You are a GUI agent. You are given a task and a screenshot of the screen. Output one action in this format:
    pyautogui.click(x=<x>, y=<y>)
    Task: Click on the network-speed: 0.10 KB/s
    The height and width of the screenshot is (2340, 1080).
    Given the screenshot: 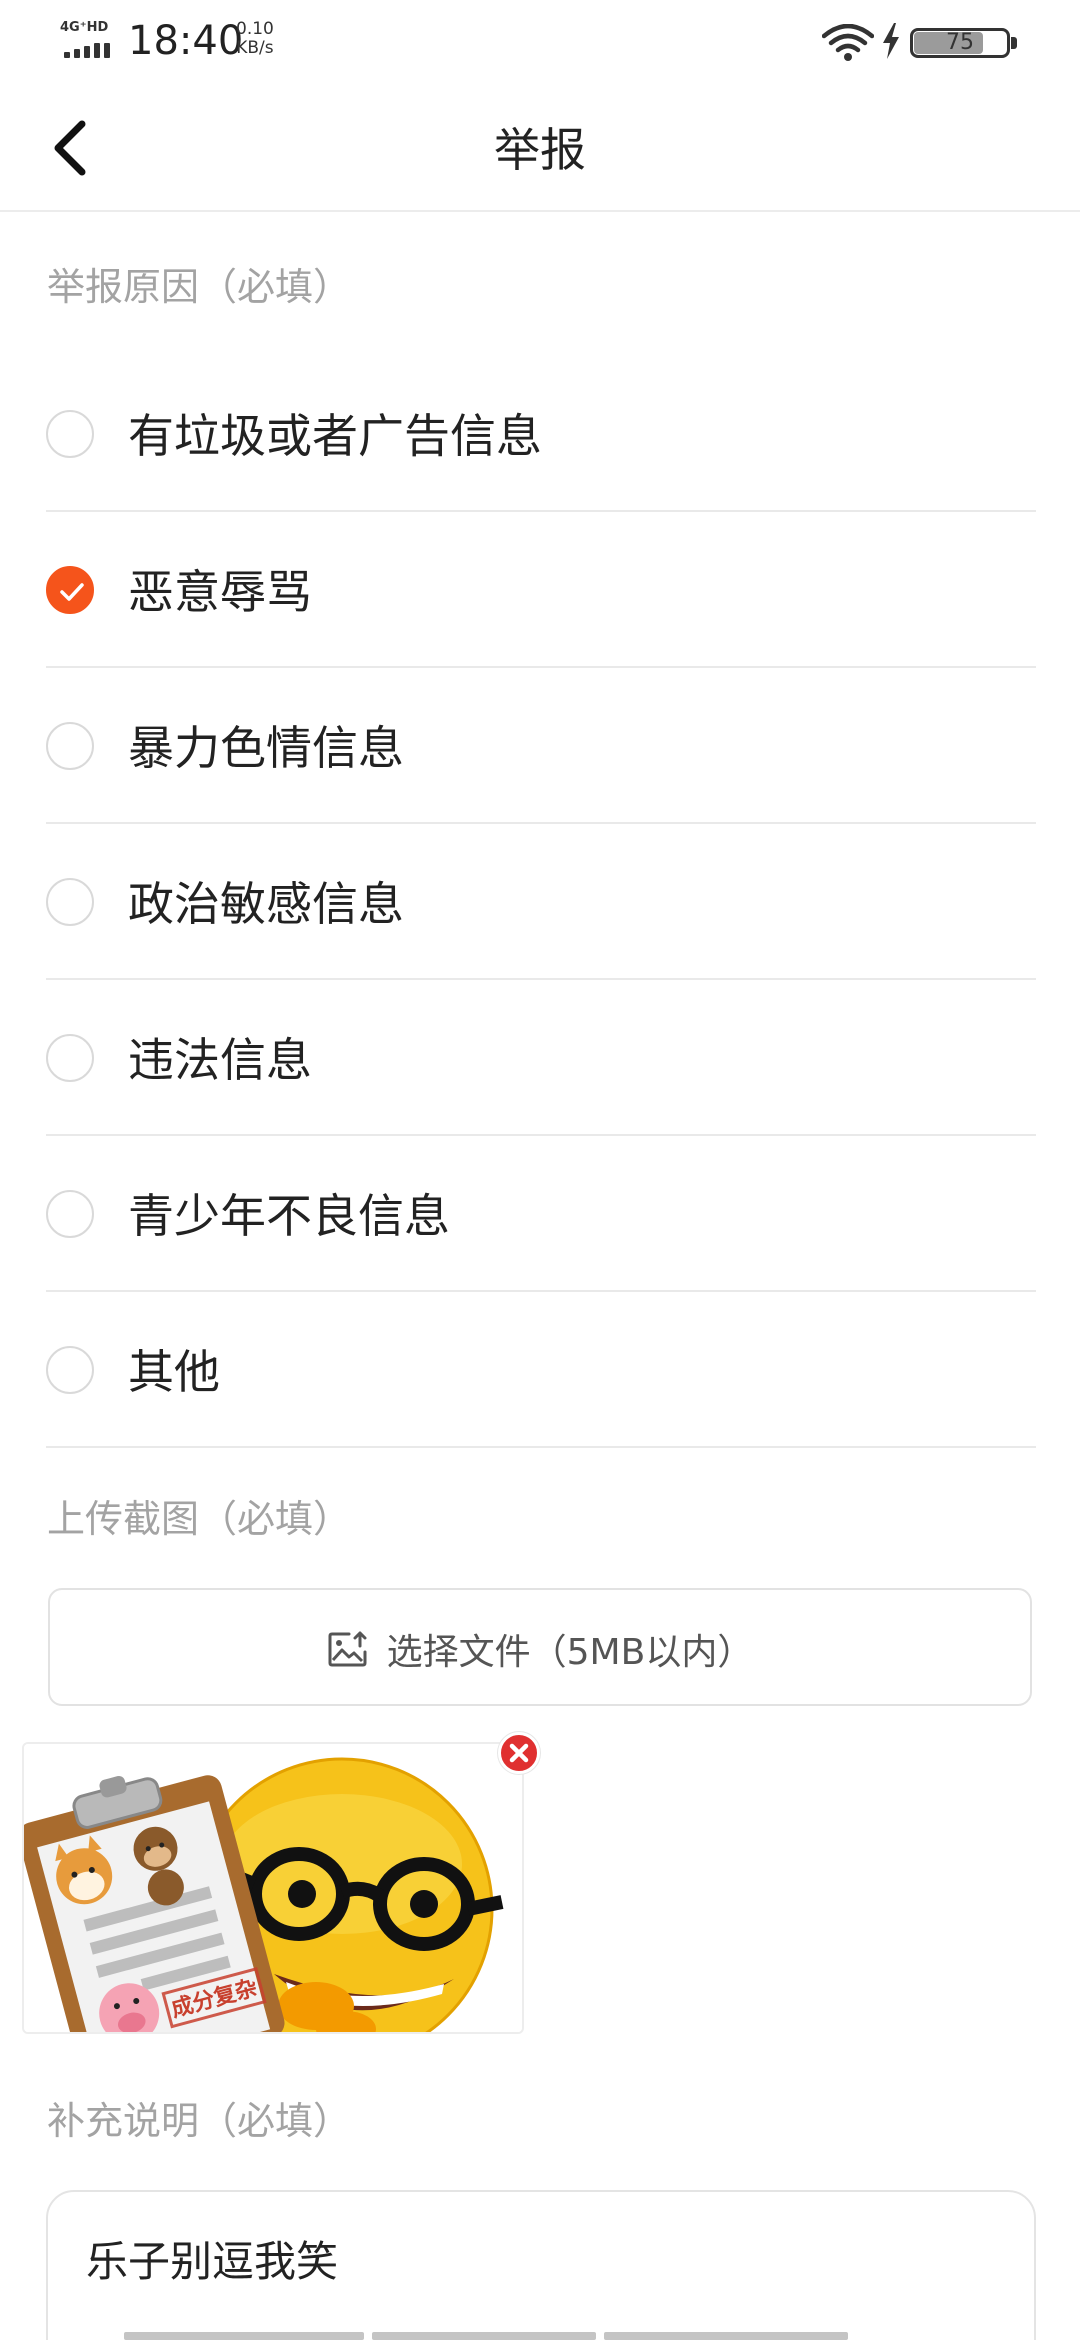 What is the action you would take?
    pyautogui.click(x=255, y=39)
    